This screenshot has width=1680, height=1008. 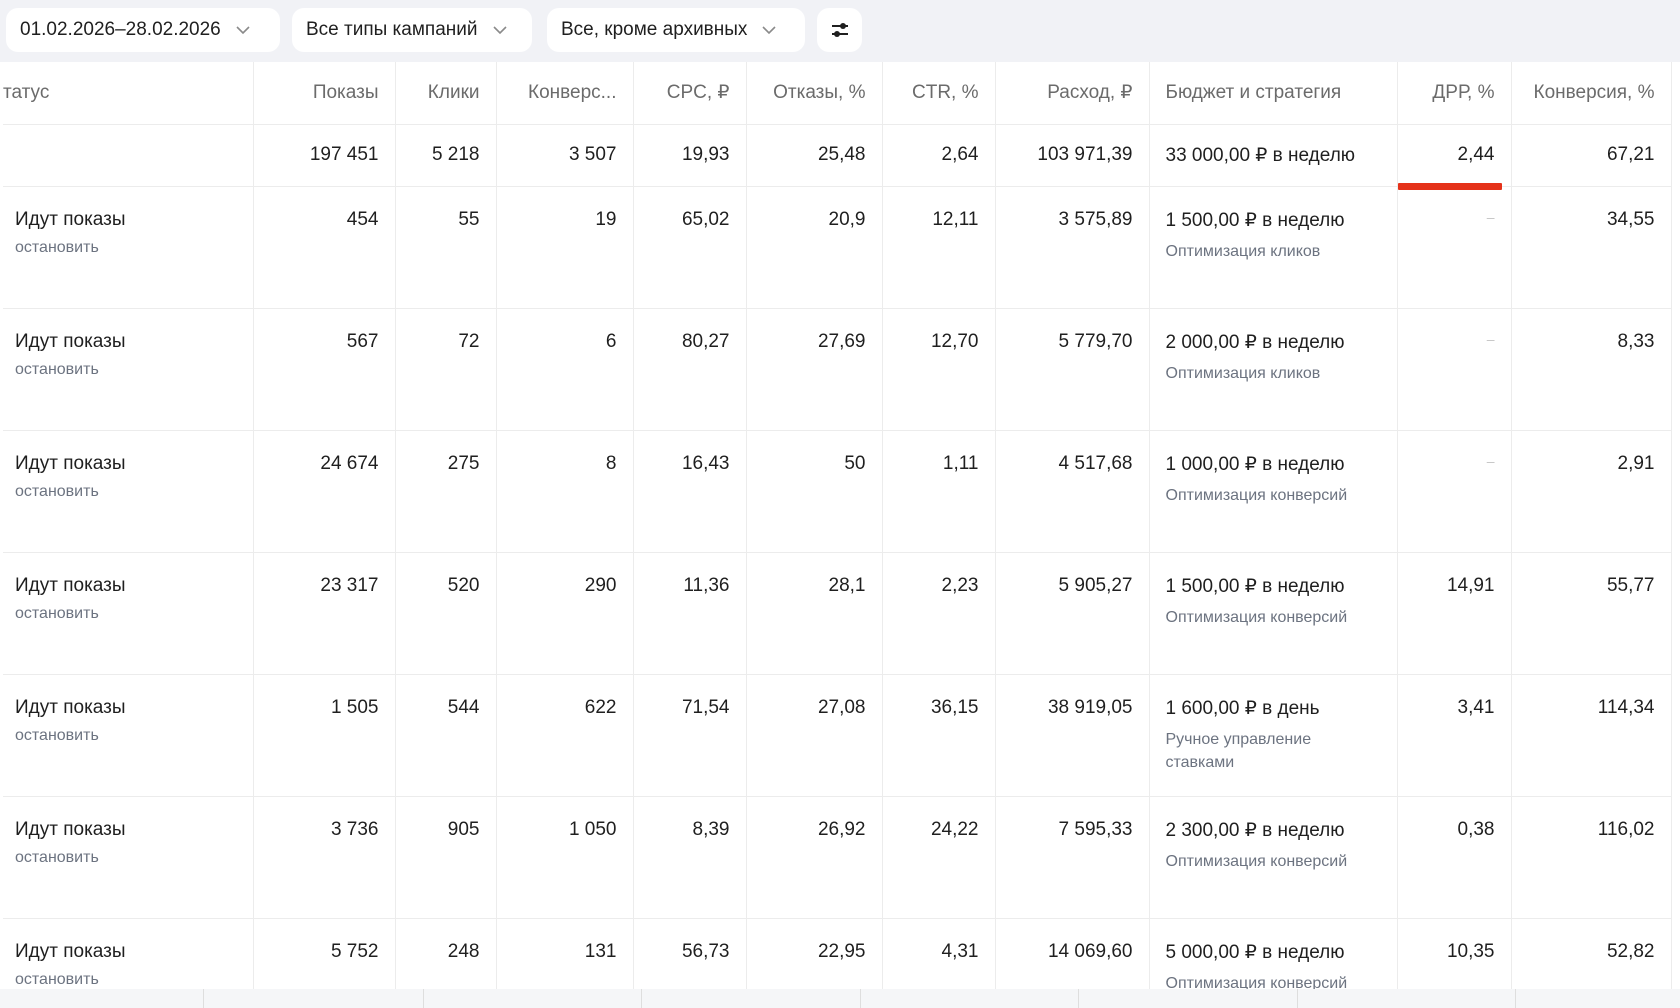 What do you see at coordinates (446, 93) in the screenshot?
I see `column-header-clicks: Клики` at bounding box center [446, 93].